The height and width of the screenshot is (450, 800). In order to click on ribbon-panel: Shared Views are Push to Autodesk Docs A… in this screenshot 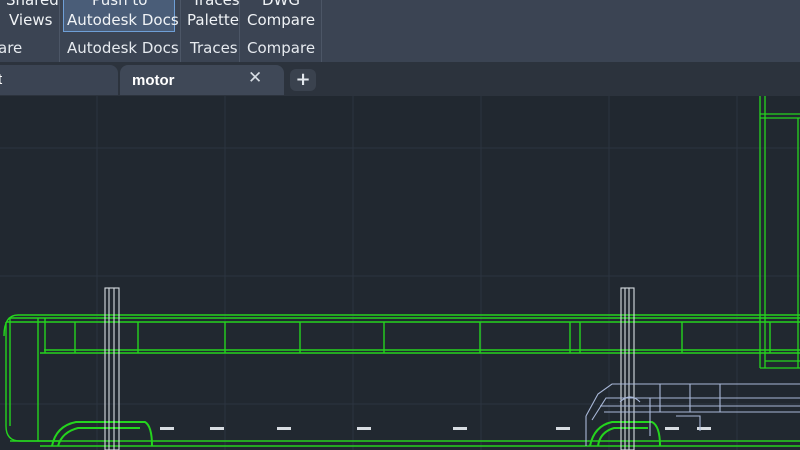, I will do `click(400, 31)`.